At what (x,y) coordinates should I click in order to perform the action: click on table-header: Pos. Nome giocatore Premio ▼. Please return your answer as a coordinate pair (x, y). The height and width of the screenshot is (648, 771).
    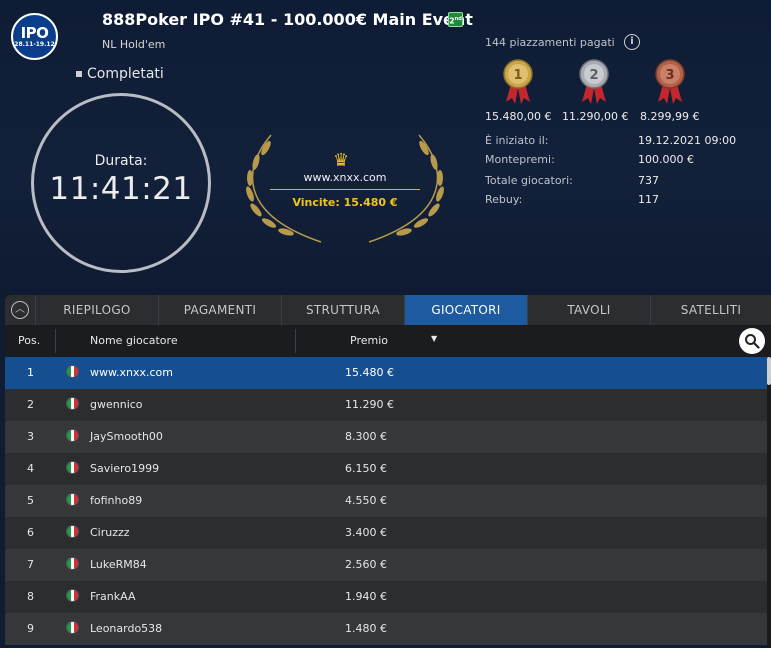
    Looking at the image, I should click on (388, 341).